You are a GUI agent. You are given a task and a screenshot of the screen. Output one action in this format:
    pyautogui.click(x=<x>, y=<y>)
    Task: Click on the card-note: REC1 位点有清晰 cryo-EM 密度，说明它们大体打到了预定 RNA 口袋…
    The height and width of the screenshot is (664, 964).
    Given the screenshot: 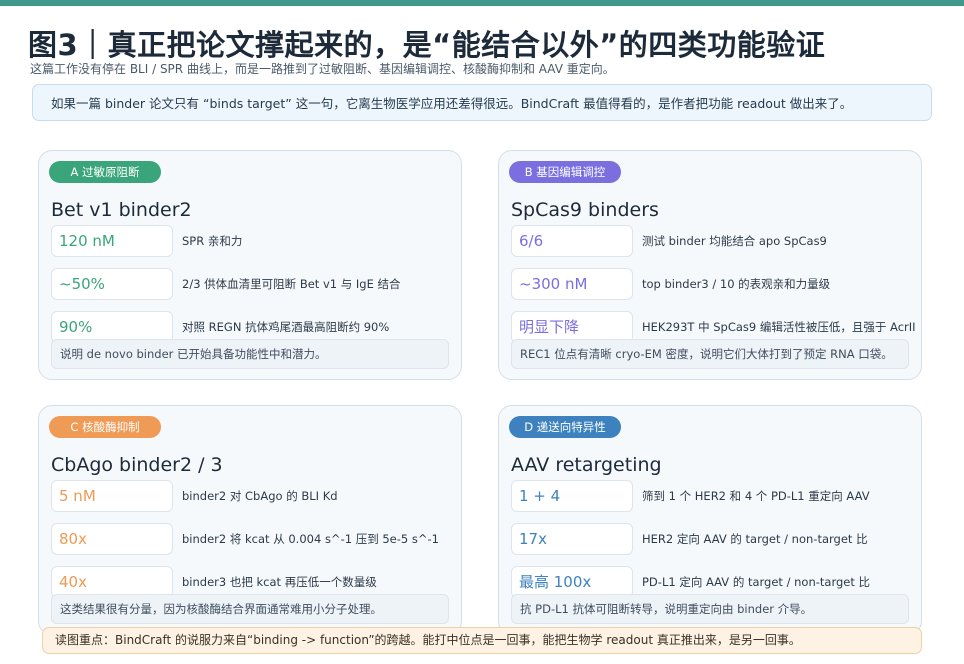 What is the action you would take?
    pyautogui.click(x=710, y=354)
    